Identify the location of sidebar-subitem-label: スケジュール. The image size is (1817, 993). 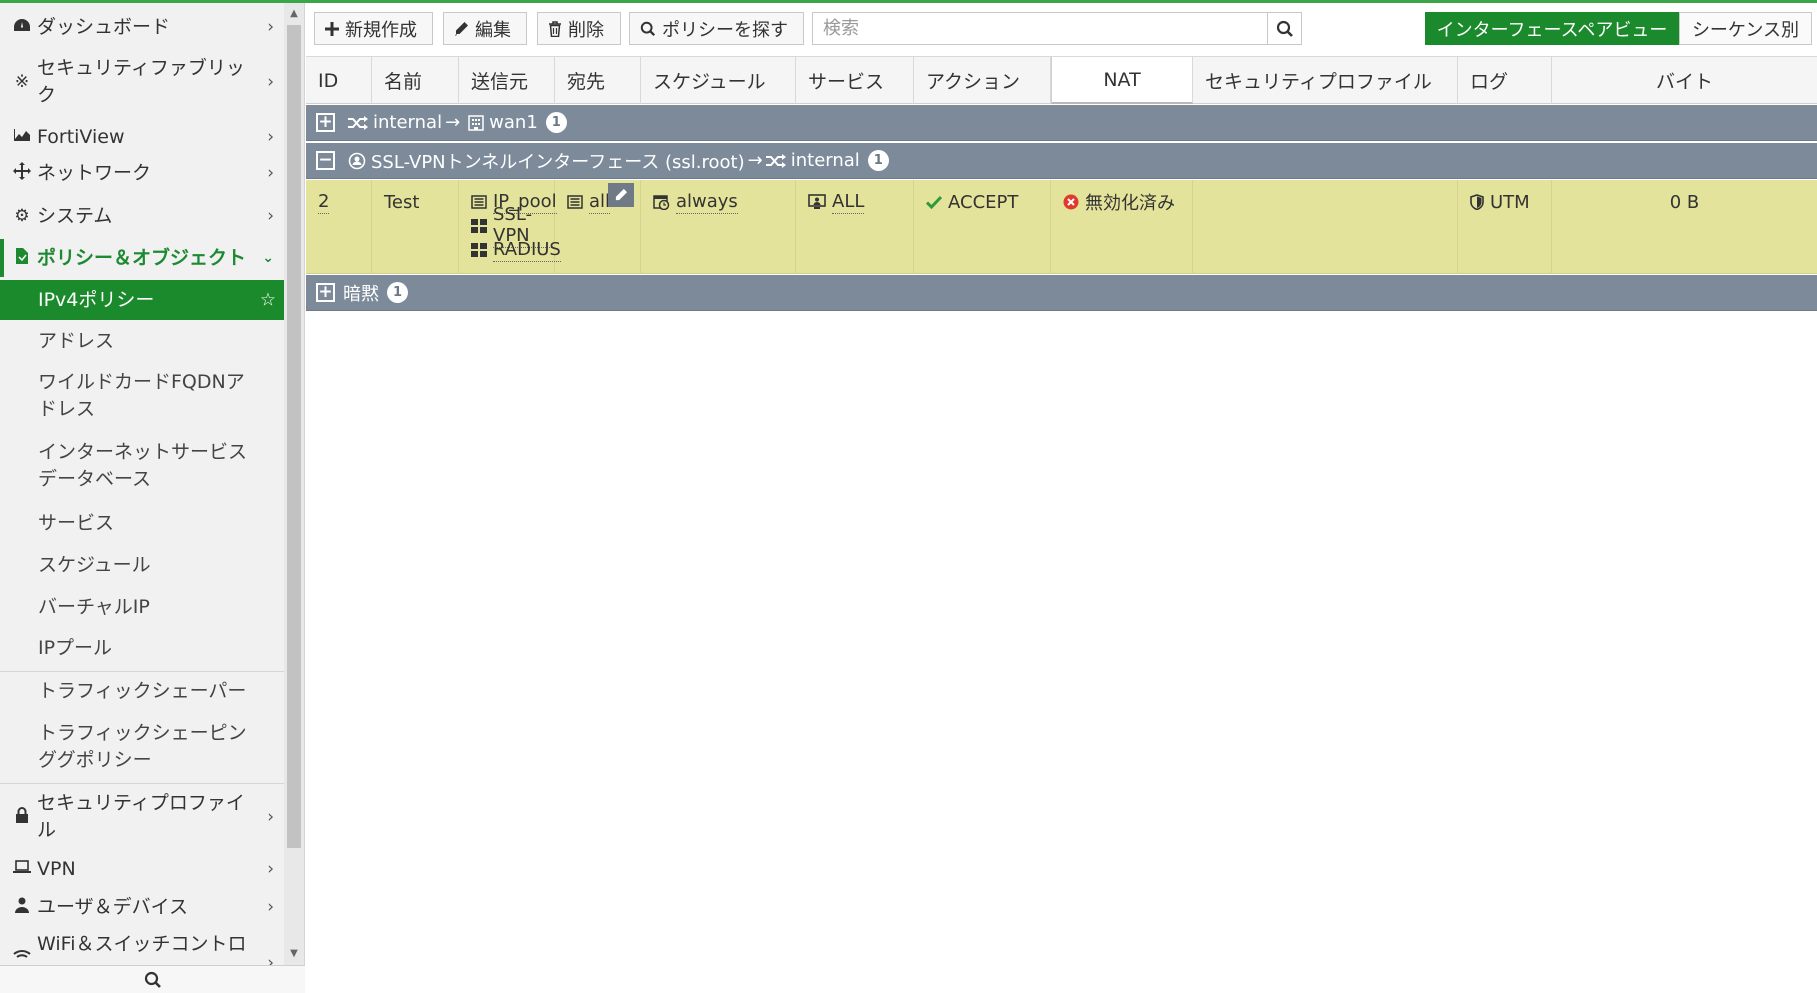
(94, 564).